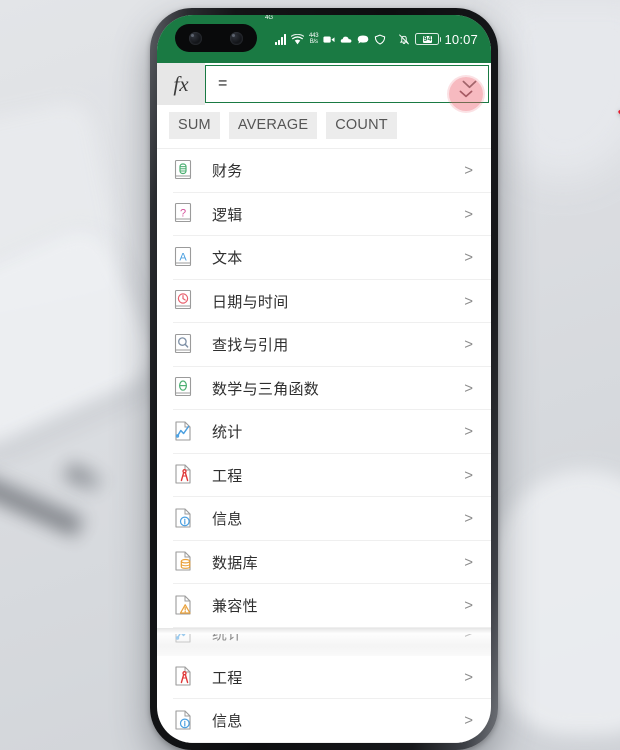 The height and width of the screenshot is (750, 620). What do you see at coordinates (324, 606) in the screenshot?
I see `category-row-兼容性: 兼容性 >` at bounding box center [324, 606].